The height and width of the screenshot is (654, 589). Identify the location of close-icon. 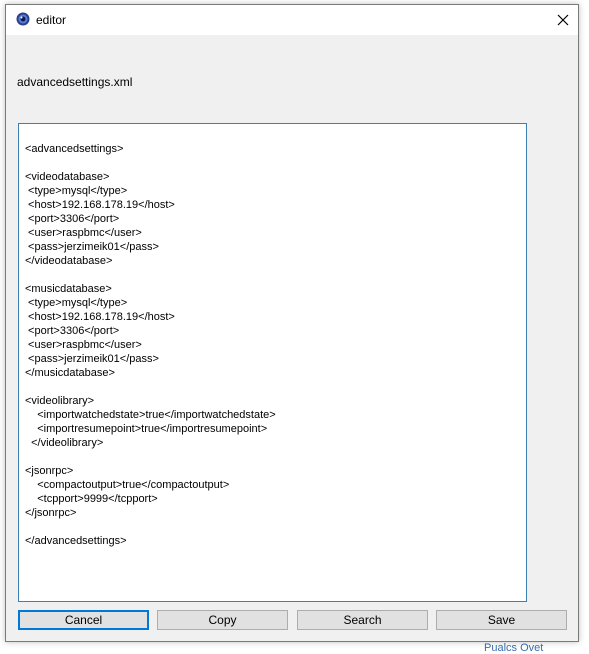
(563, 20).